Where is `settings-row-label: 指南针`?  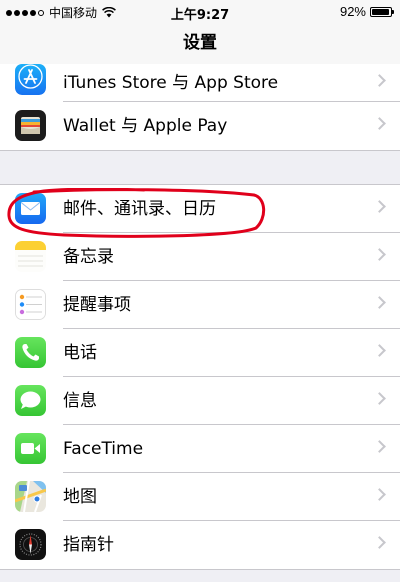 settings-row-label: 指南针 is located at coordinates (88, 545).